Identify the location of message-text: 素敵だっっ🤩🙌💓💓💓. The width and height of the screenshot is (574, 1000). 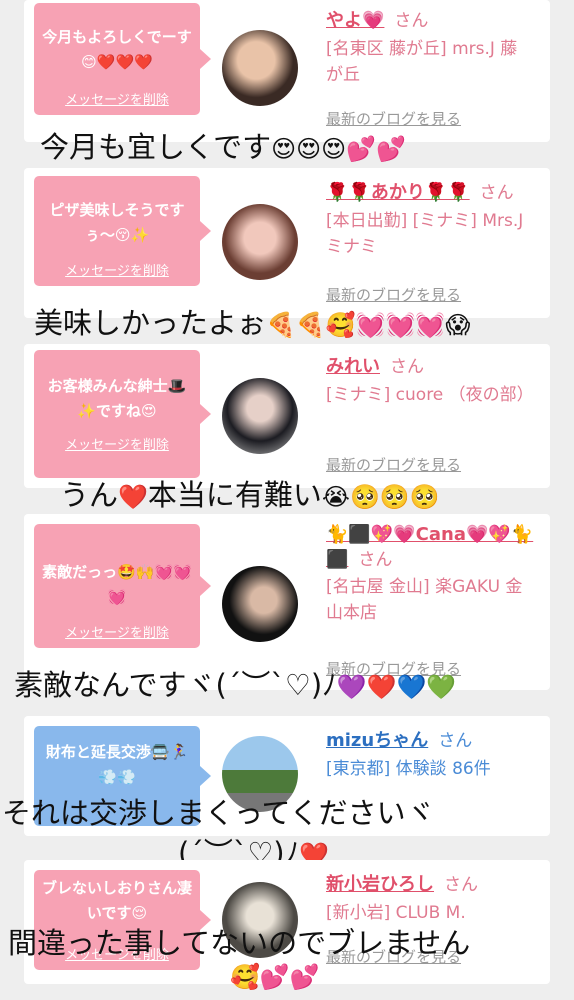
(117, 584).